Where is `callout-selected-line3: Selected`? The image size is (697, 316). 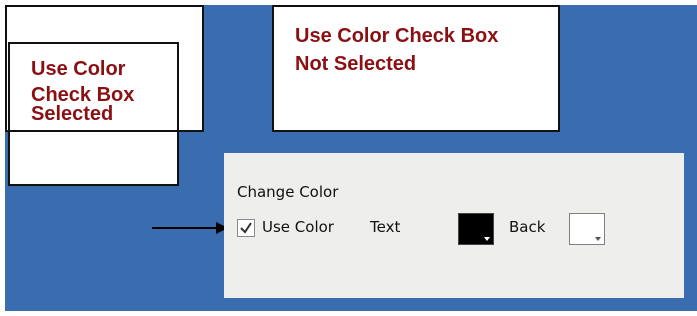
callout-selected-line3: Selected is located at coordinates (72, 114).